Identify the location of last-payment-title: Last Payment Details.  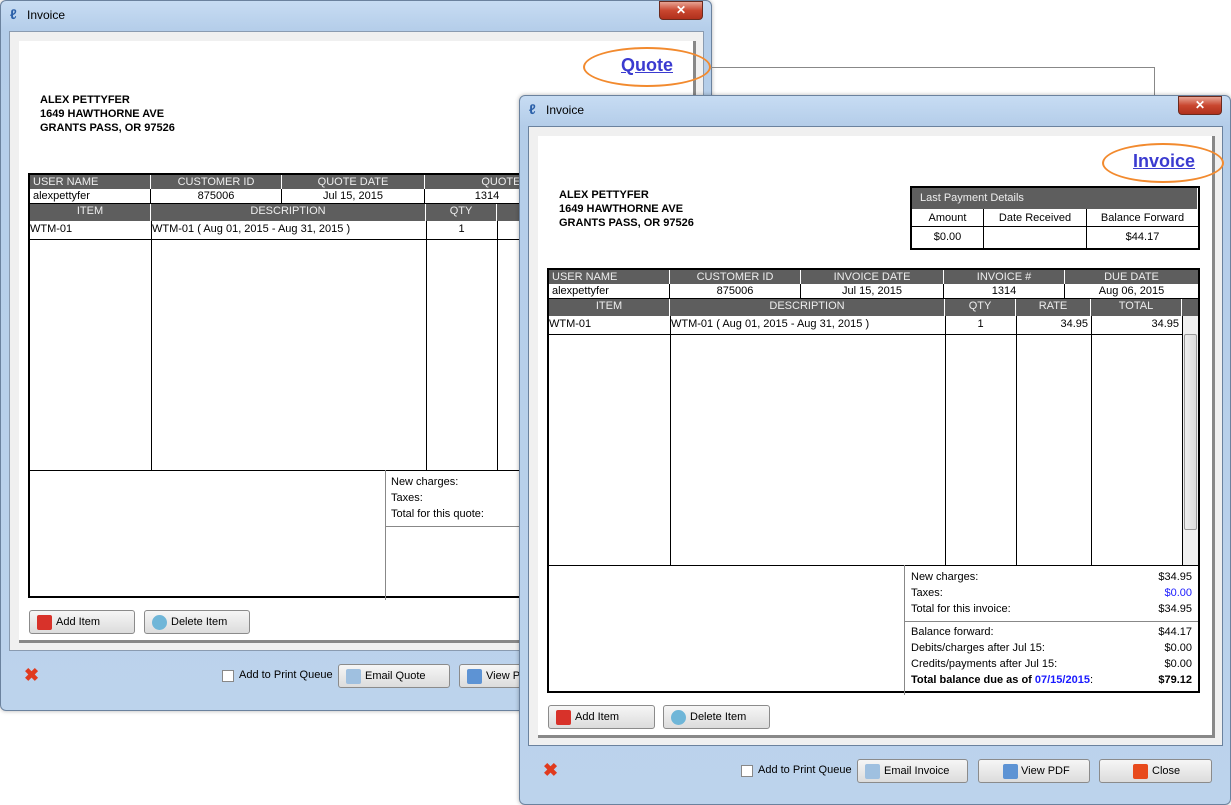
(1055, 198).